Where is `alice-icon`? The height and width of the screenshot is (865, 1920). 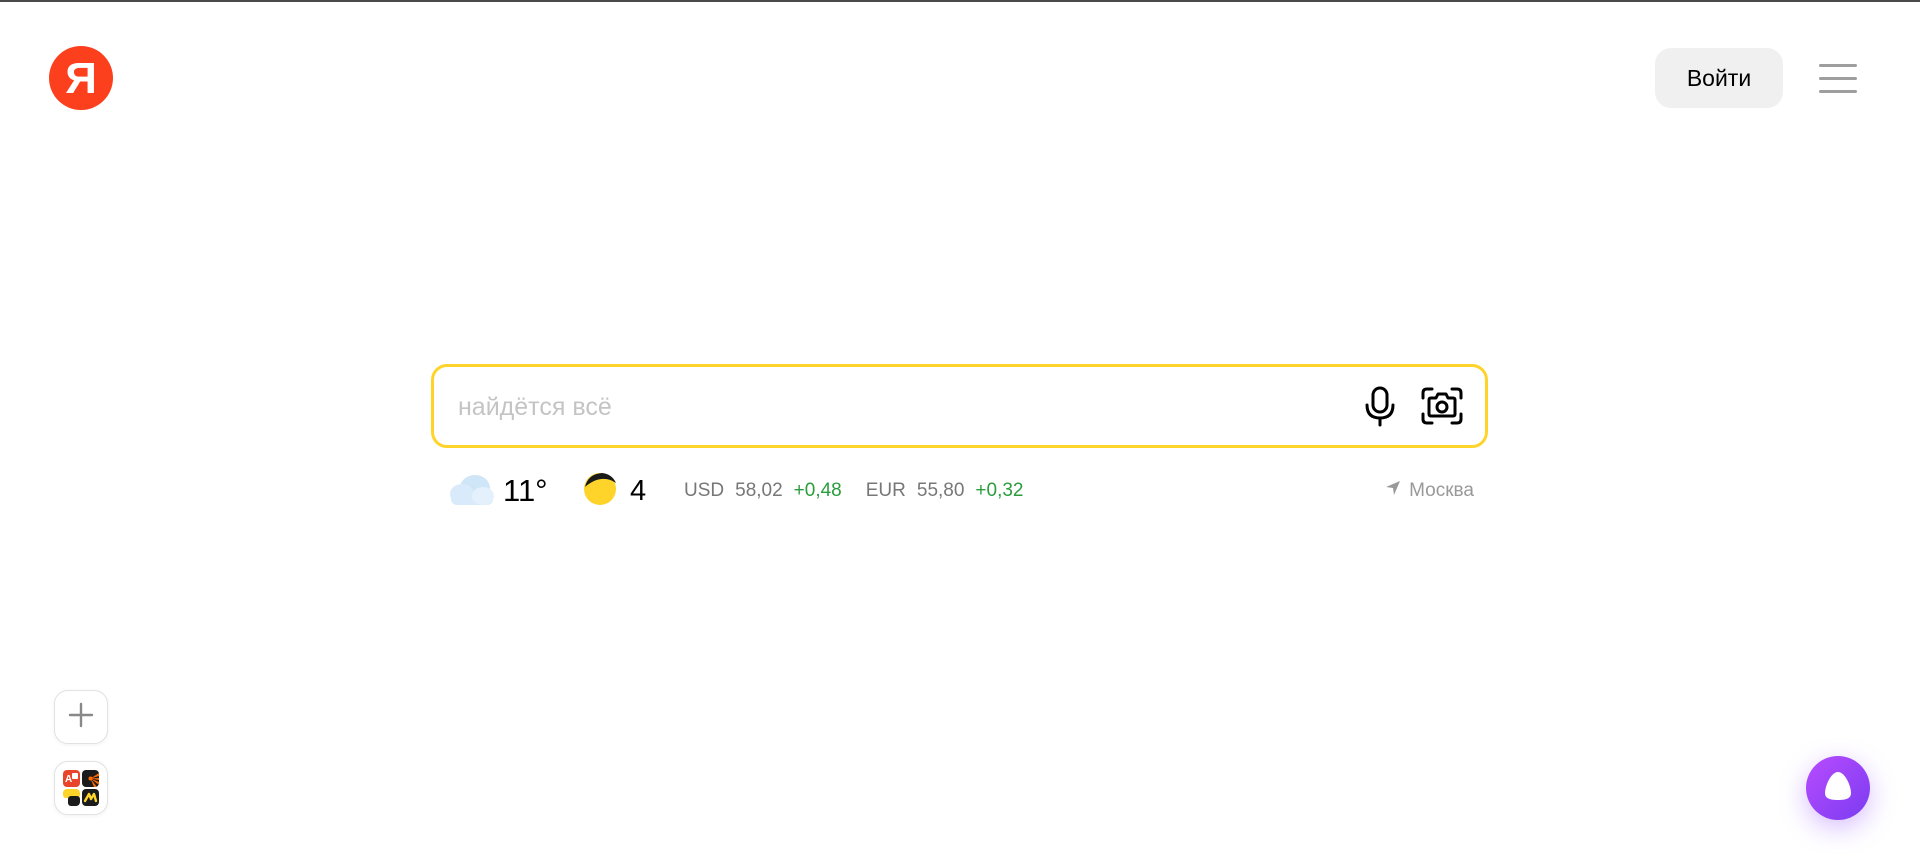
alice-icon is located at coordinates (1838, 788).